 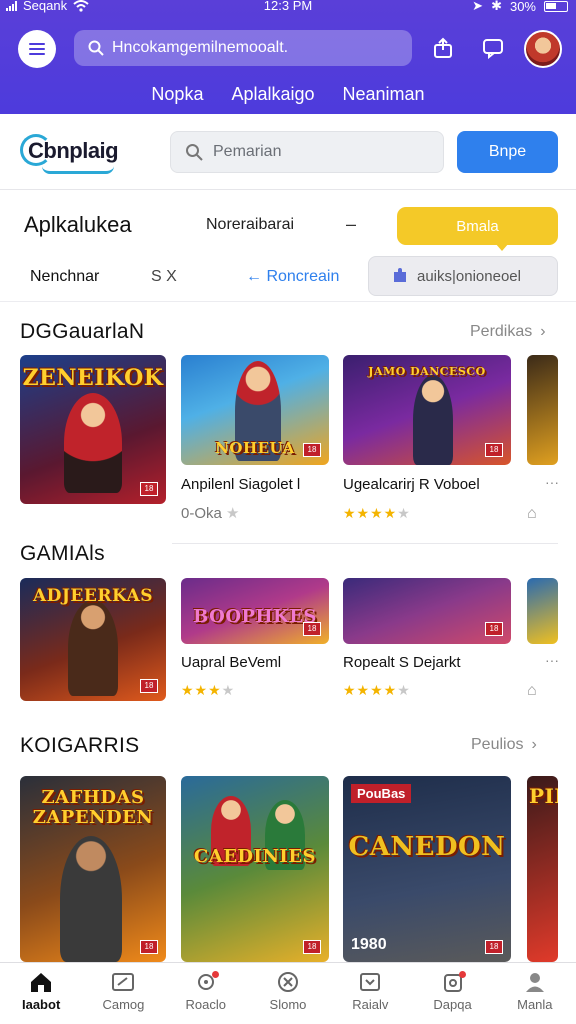 What do you see at coordinates (205, 1004) in the screenshot?
I see `nav-label: Roaclo` at bounding box center [205, 1004].